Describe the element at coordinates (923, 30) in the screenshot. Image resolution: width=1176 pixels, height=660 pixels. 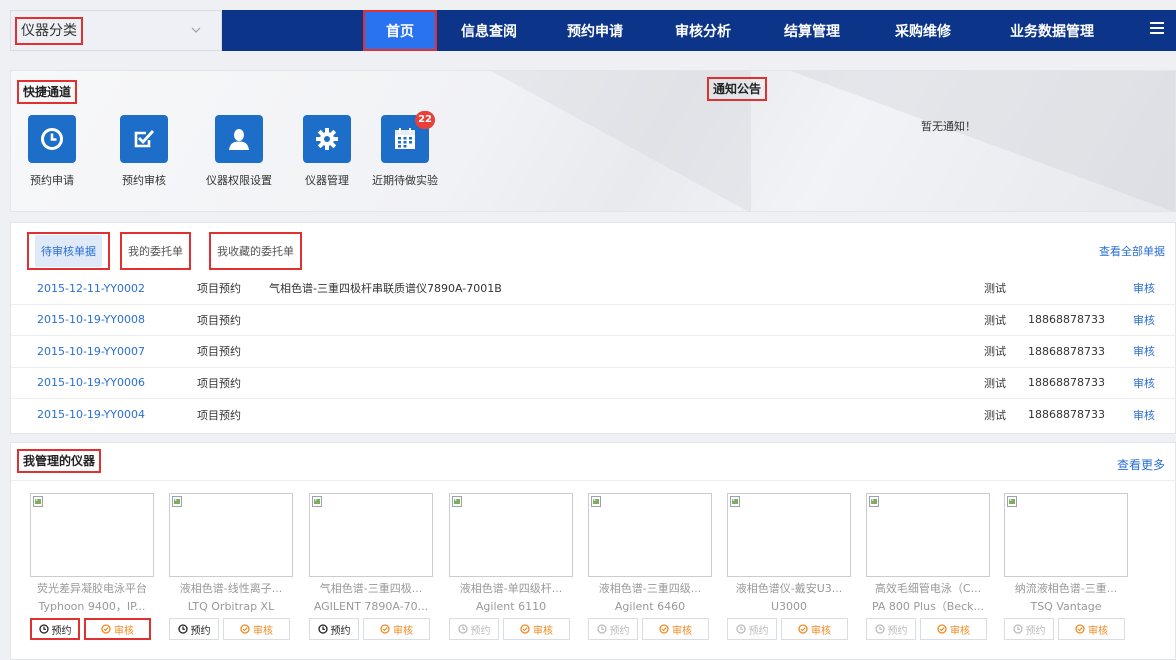
I see `nav-procurement: 采购维修` at that location.